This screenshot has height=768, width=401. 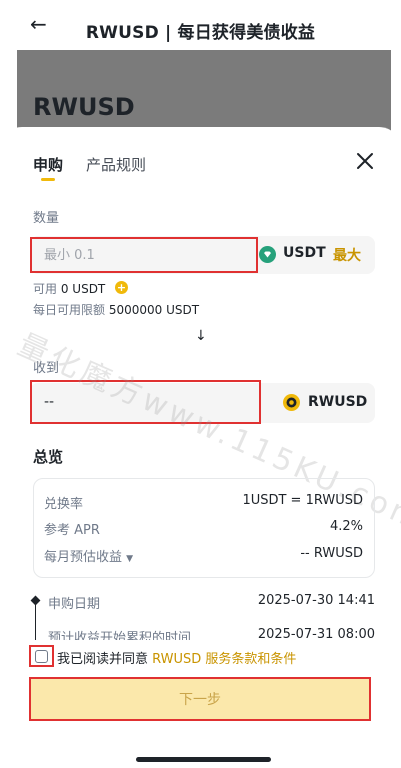 What do you see at coordinates (46, 218) in the screenshot?
I see `amount-label: 数量` at bounding box center [46, 218].